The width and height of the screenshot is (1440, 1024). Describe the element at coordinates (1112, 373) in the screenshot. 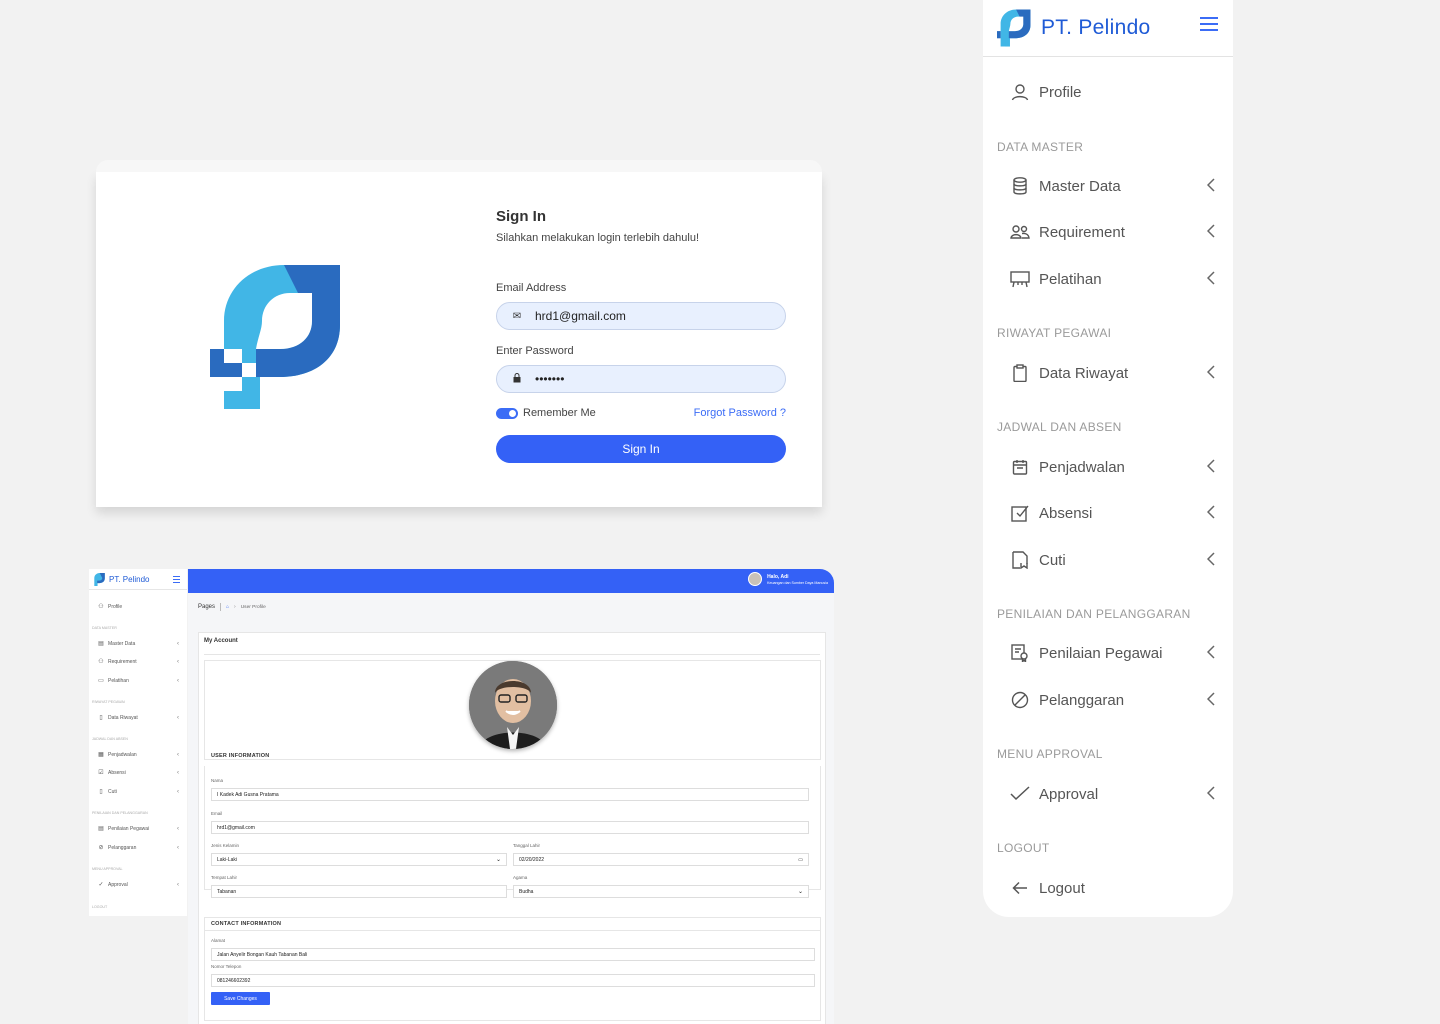

I see `sidebar-item-data-riwayat: Data Riwayat` at that location.